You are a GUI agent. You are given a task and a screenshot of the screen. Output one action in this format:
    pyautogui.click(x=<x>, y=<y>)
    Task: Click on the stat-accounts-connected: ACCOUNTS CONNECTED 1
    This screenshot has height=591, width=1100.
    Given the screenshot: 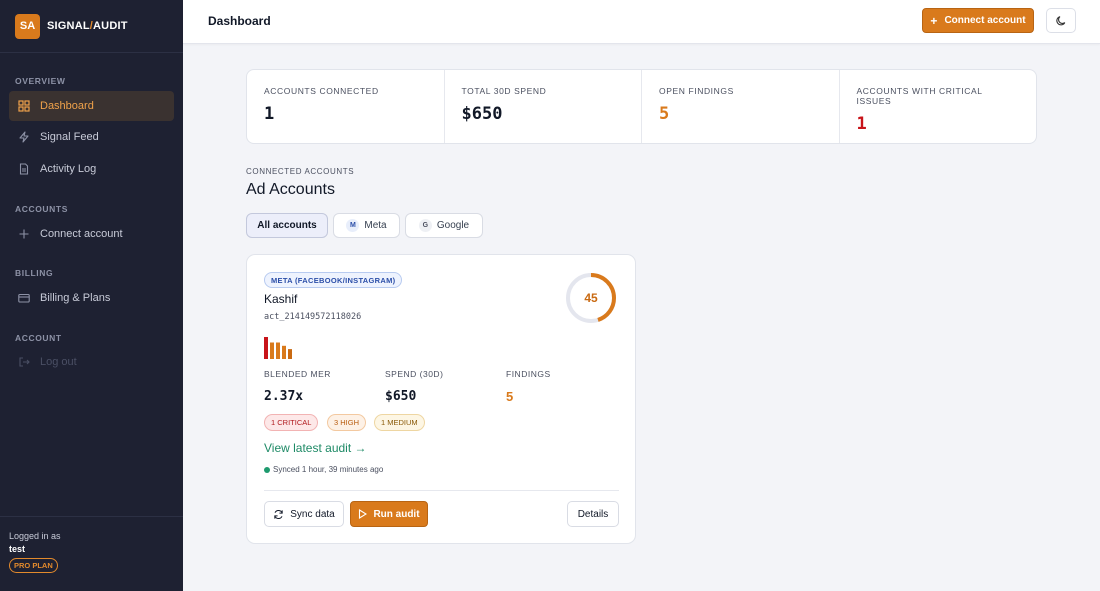 What is the action you would take?
    pyautogui.click(x=346, y=106)
    